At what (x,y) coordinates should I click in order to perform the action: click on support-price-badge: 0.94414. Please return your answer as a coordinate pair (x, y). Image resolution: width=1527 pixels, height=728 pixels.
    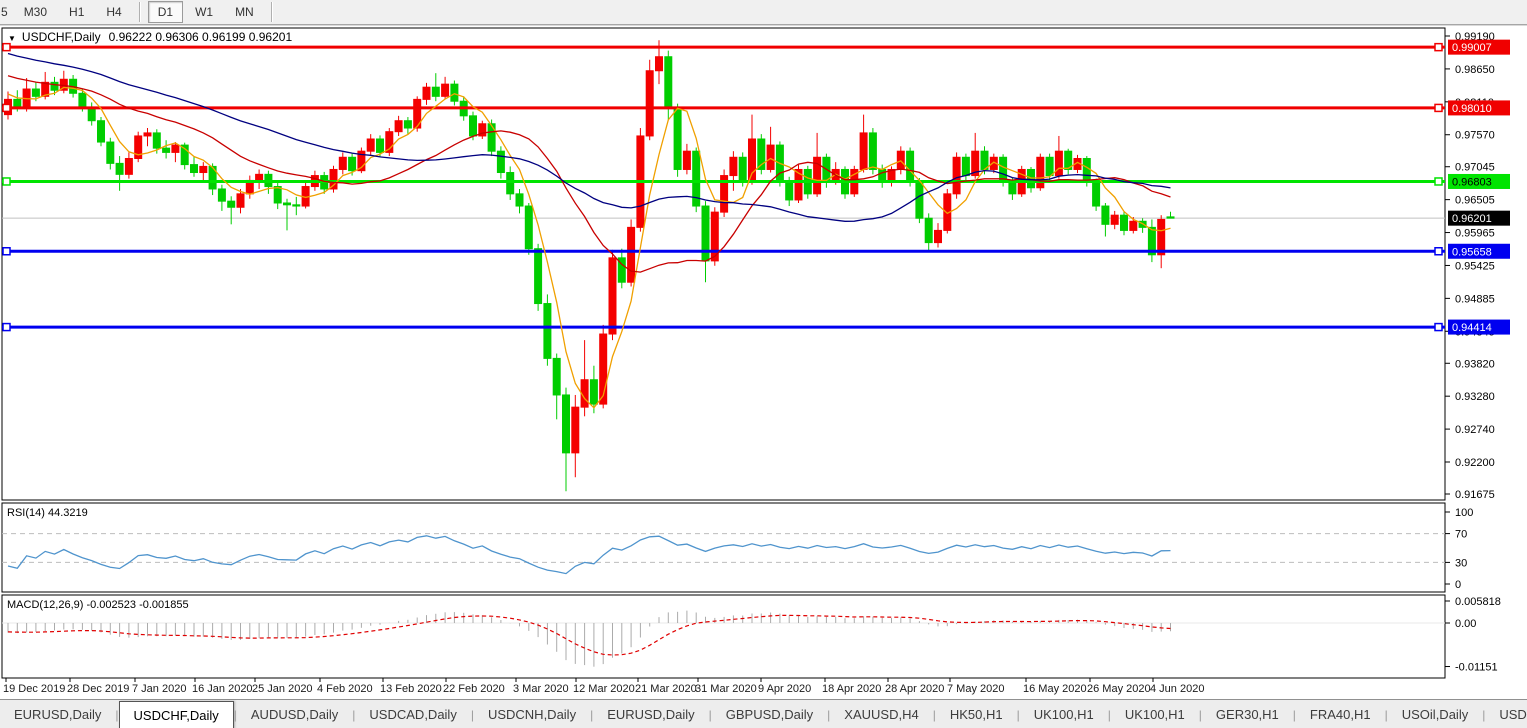
    Looking at the image, I should click on (1479, 327).